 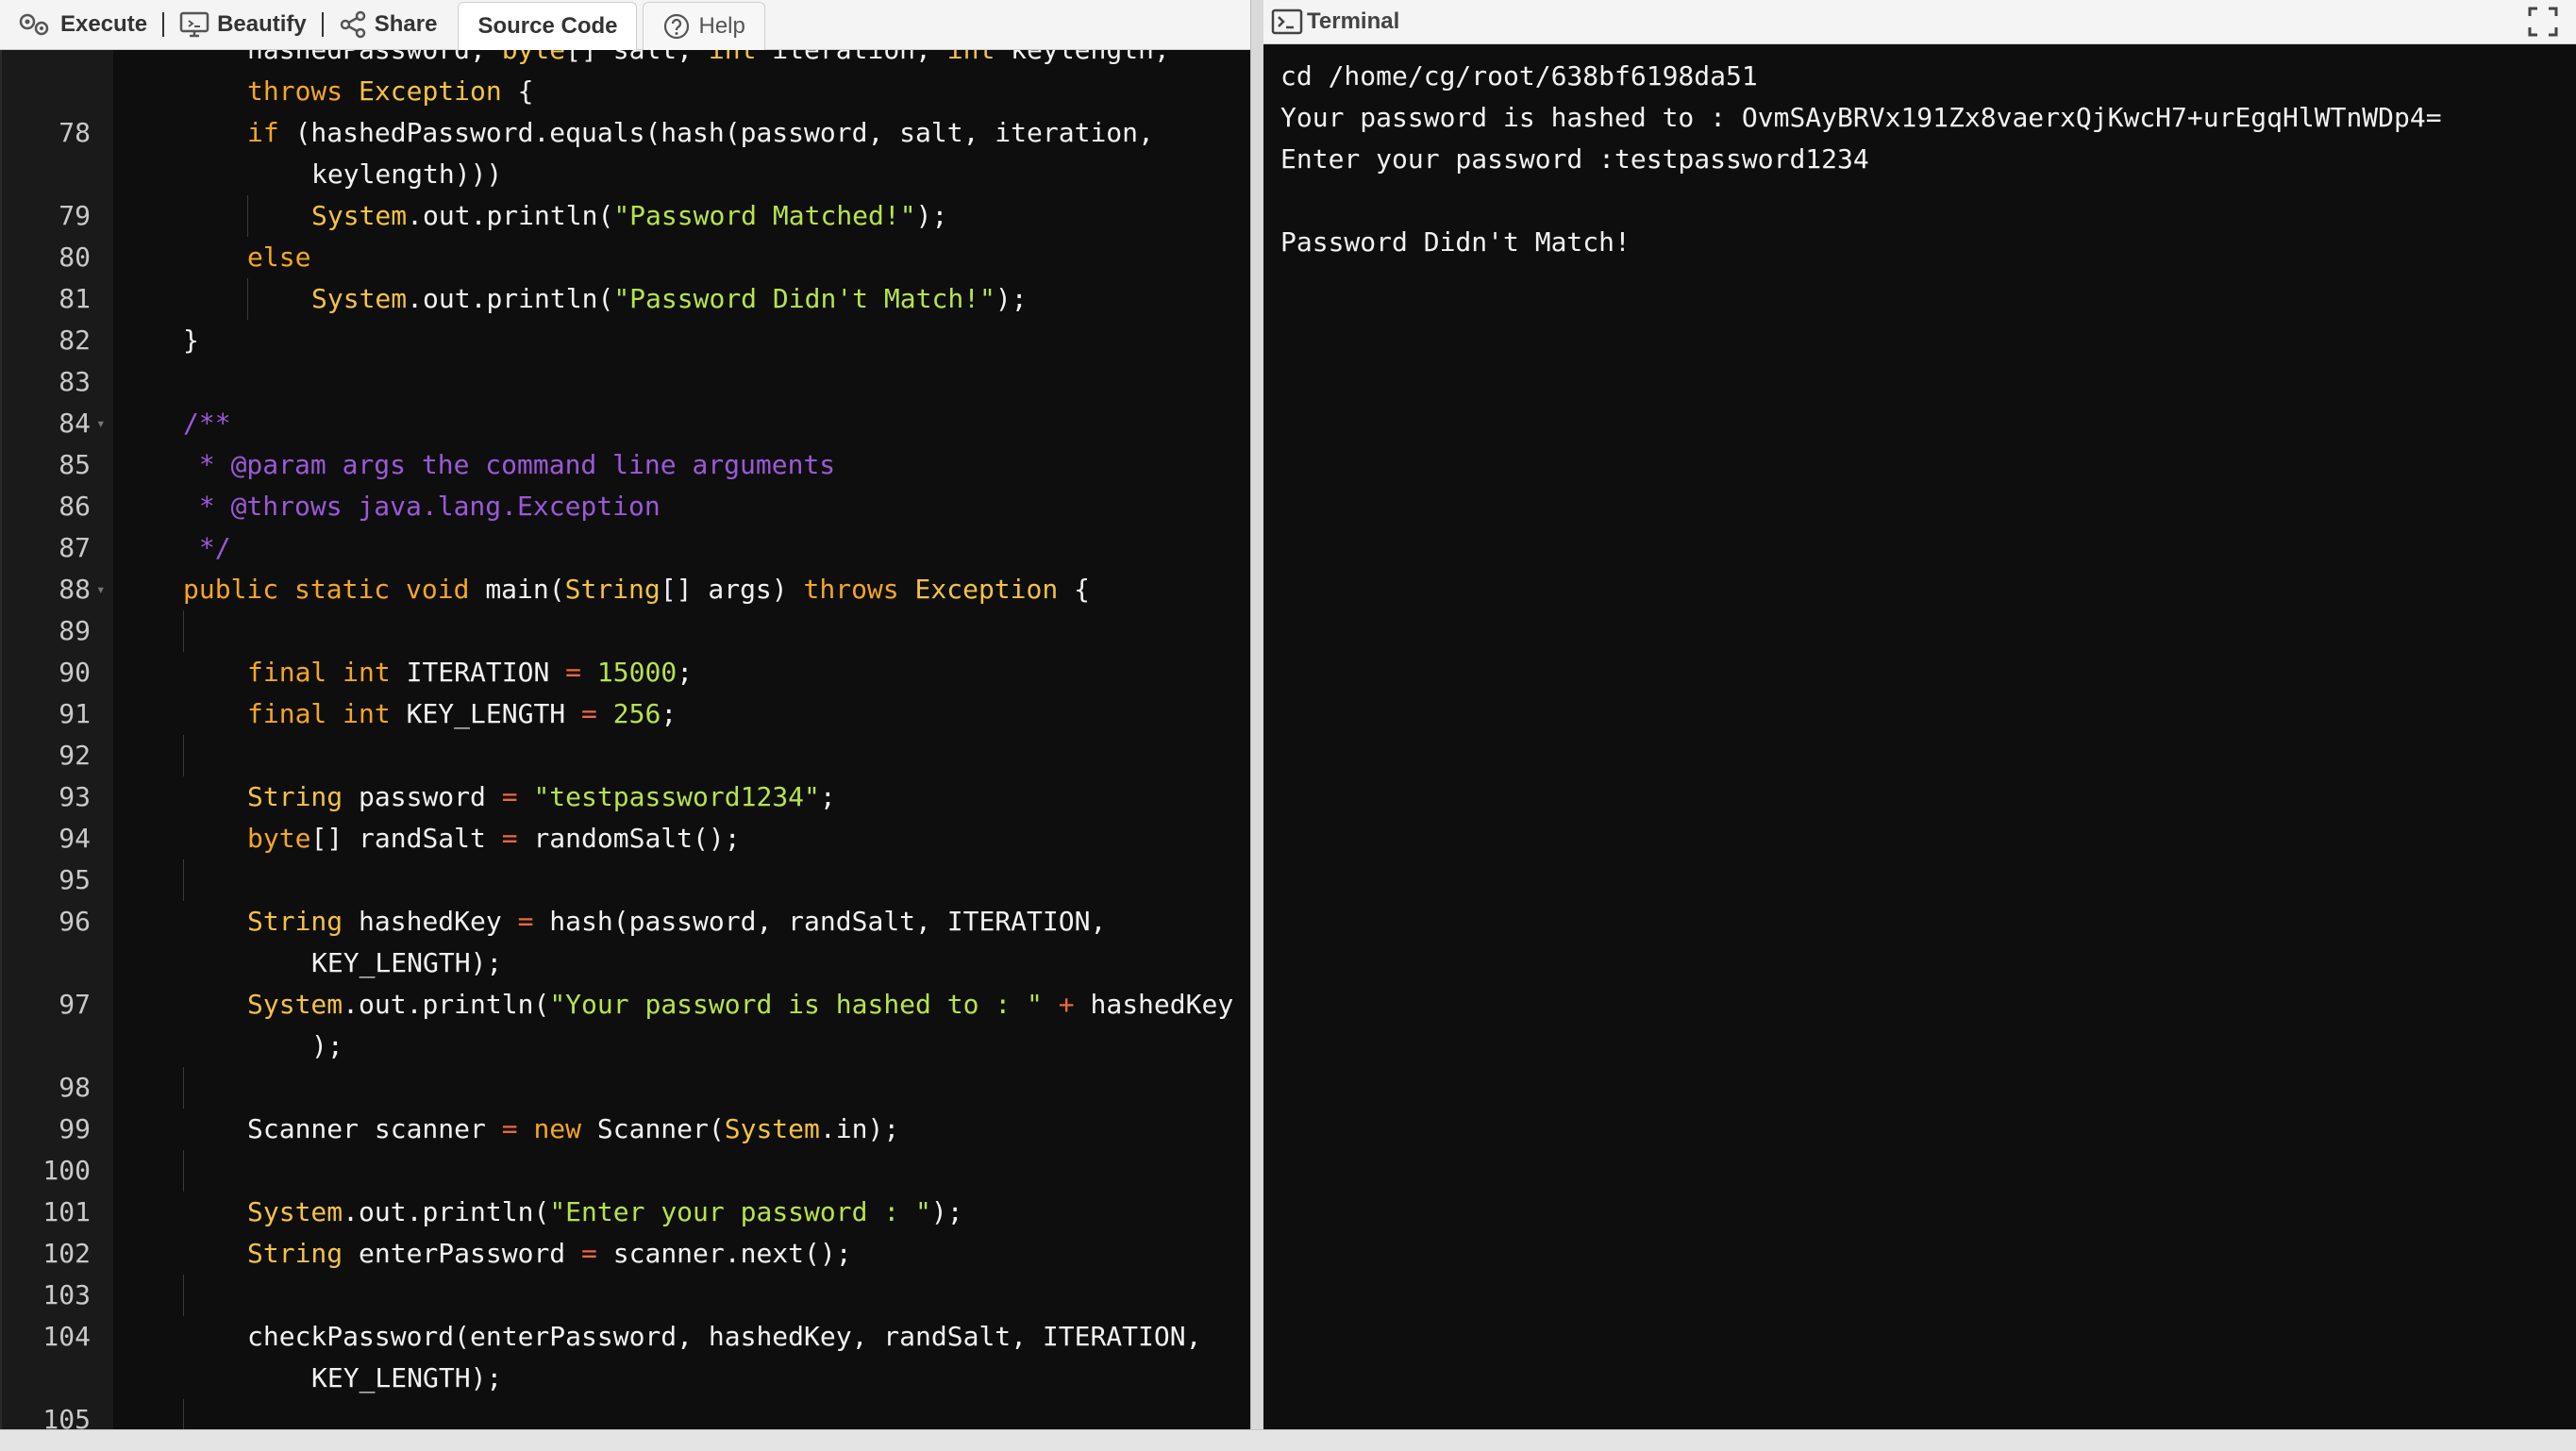 I want to click on status-bar, so click(x=1288, y=1440).